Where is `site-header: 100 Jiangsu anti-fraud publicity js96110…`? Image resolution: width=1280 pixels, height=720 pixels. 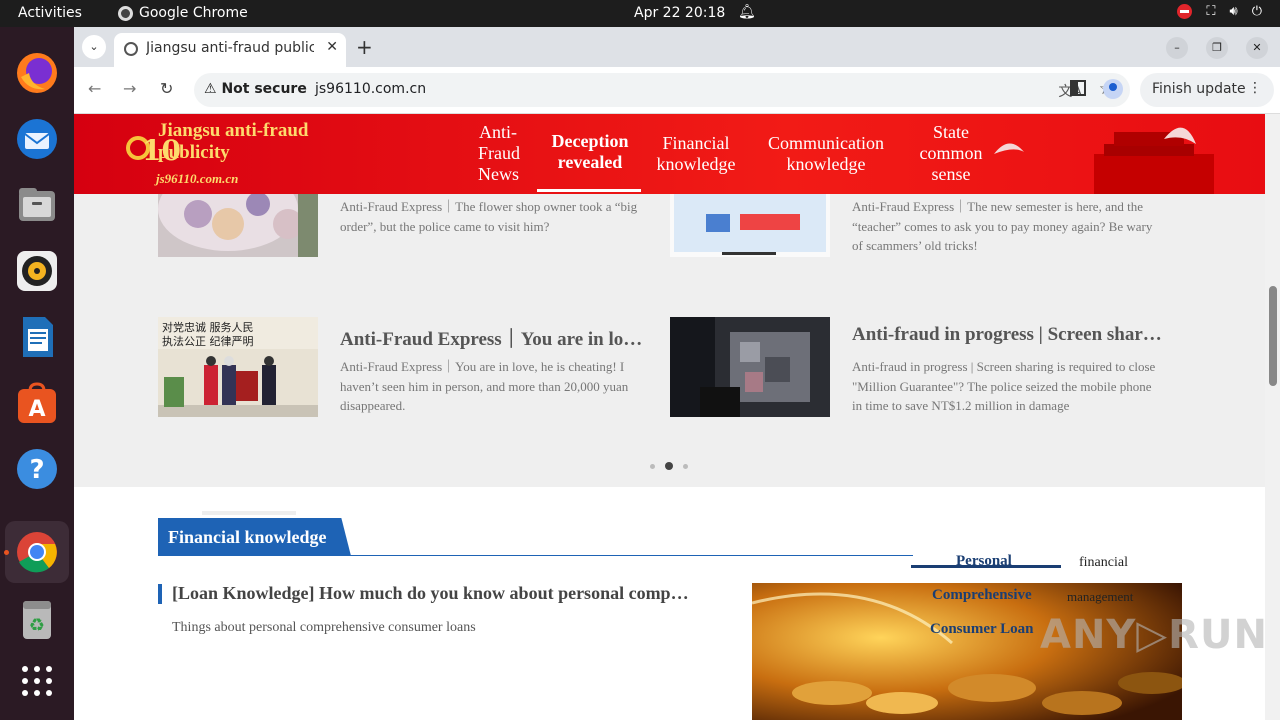 site-header: 100 Jiangsu anti-fraud publicity js96110… is located at coordinates (669, 154).